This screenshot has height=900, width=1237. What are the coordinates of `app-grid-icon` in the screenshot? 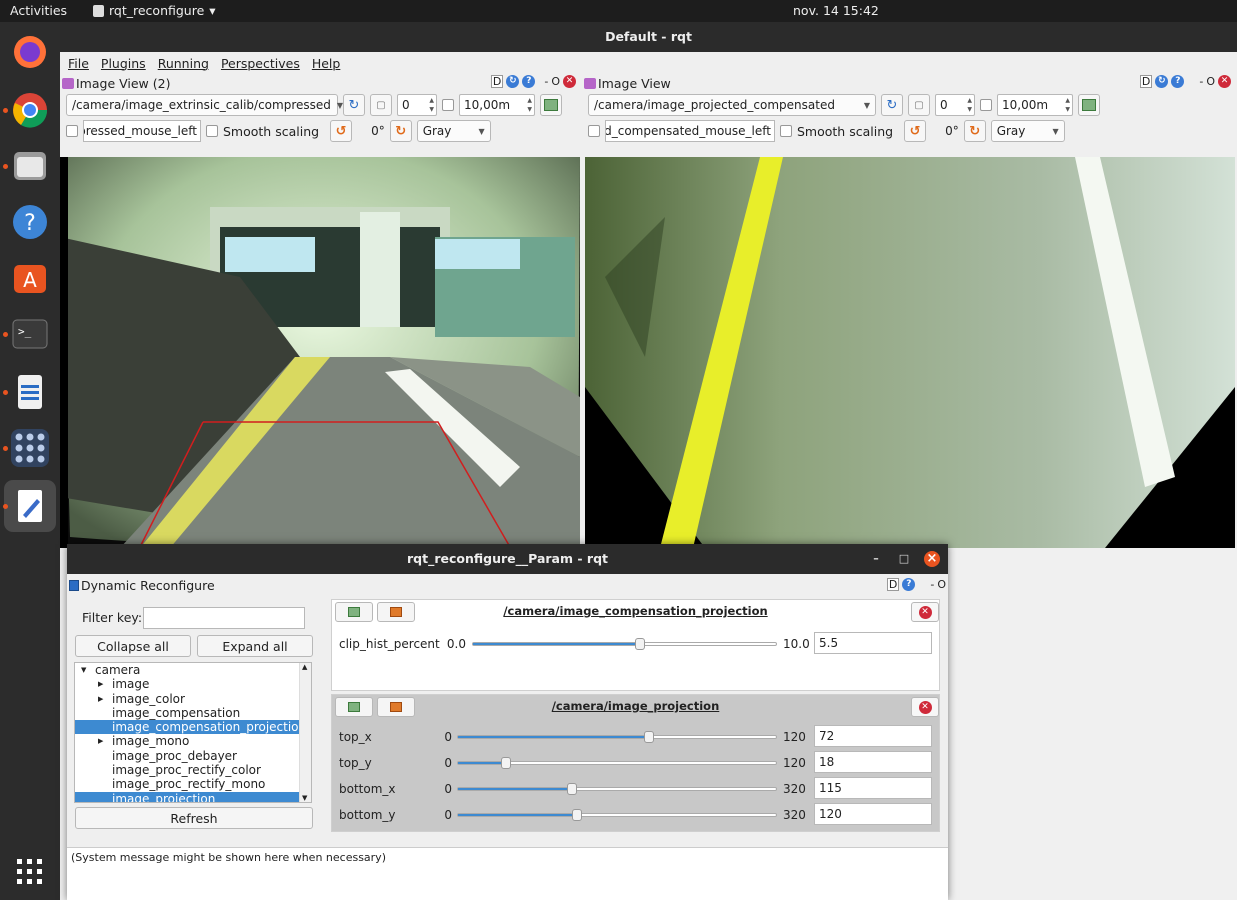 It's located at (30, 872).